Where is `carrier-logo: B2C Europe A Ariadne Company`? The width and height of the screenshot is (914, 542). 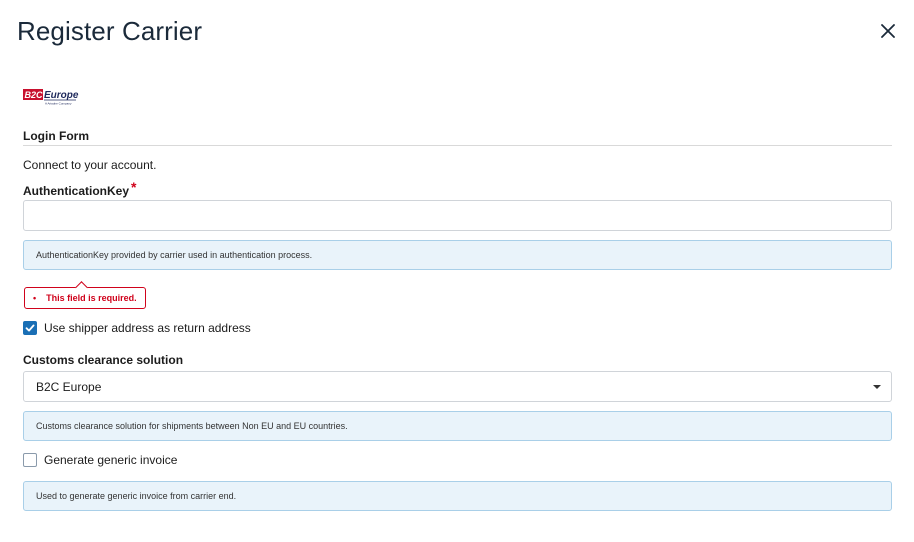 carrier-logo: B2C Europe A Ariadne Company is located at coordinates (51, 97).